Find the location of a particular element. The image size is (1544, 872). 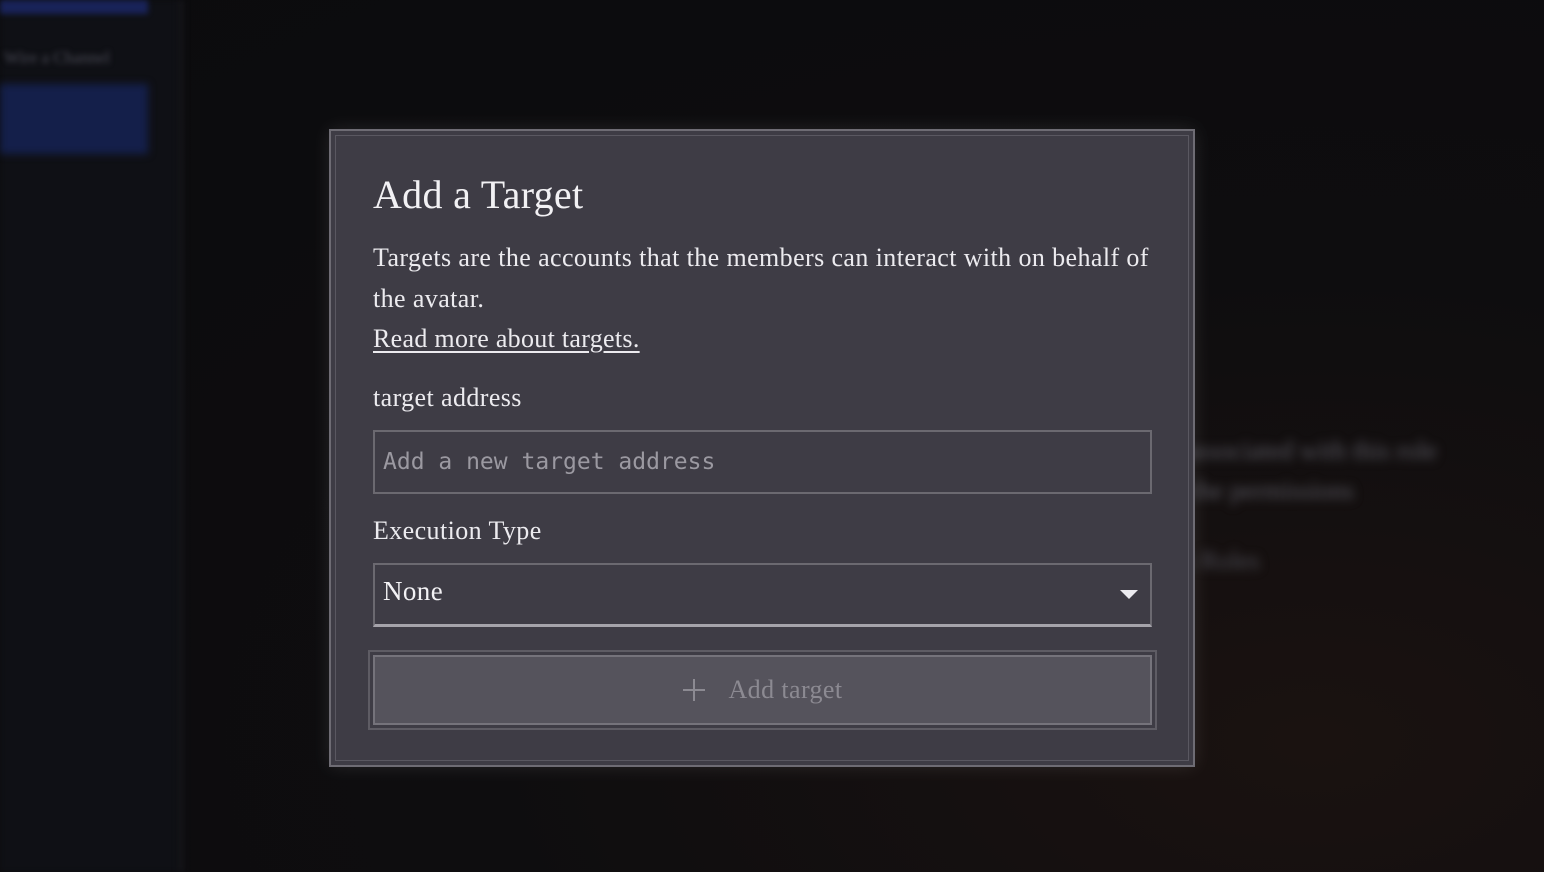

background-nav-item-text: Wire a Channel is located at coordinates (57, 57).